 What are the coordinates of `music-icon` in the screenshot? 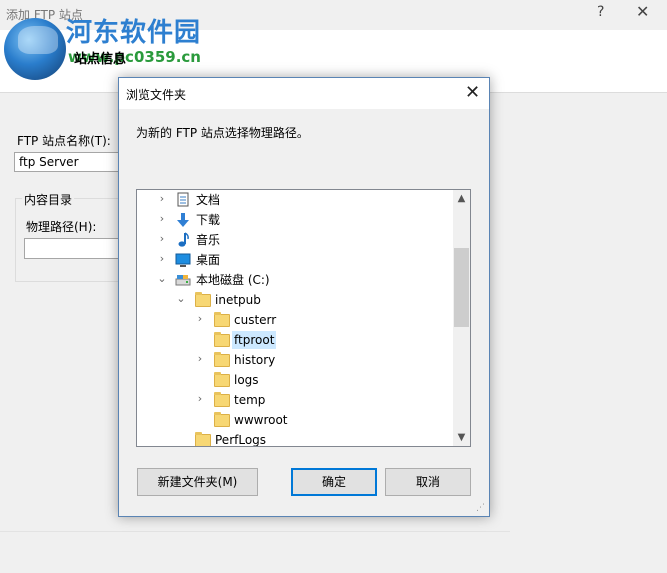 It's located at (183, 239).